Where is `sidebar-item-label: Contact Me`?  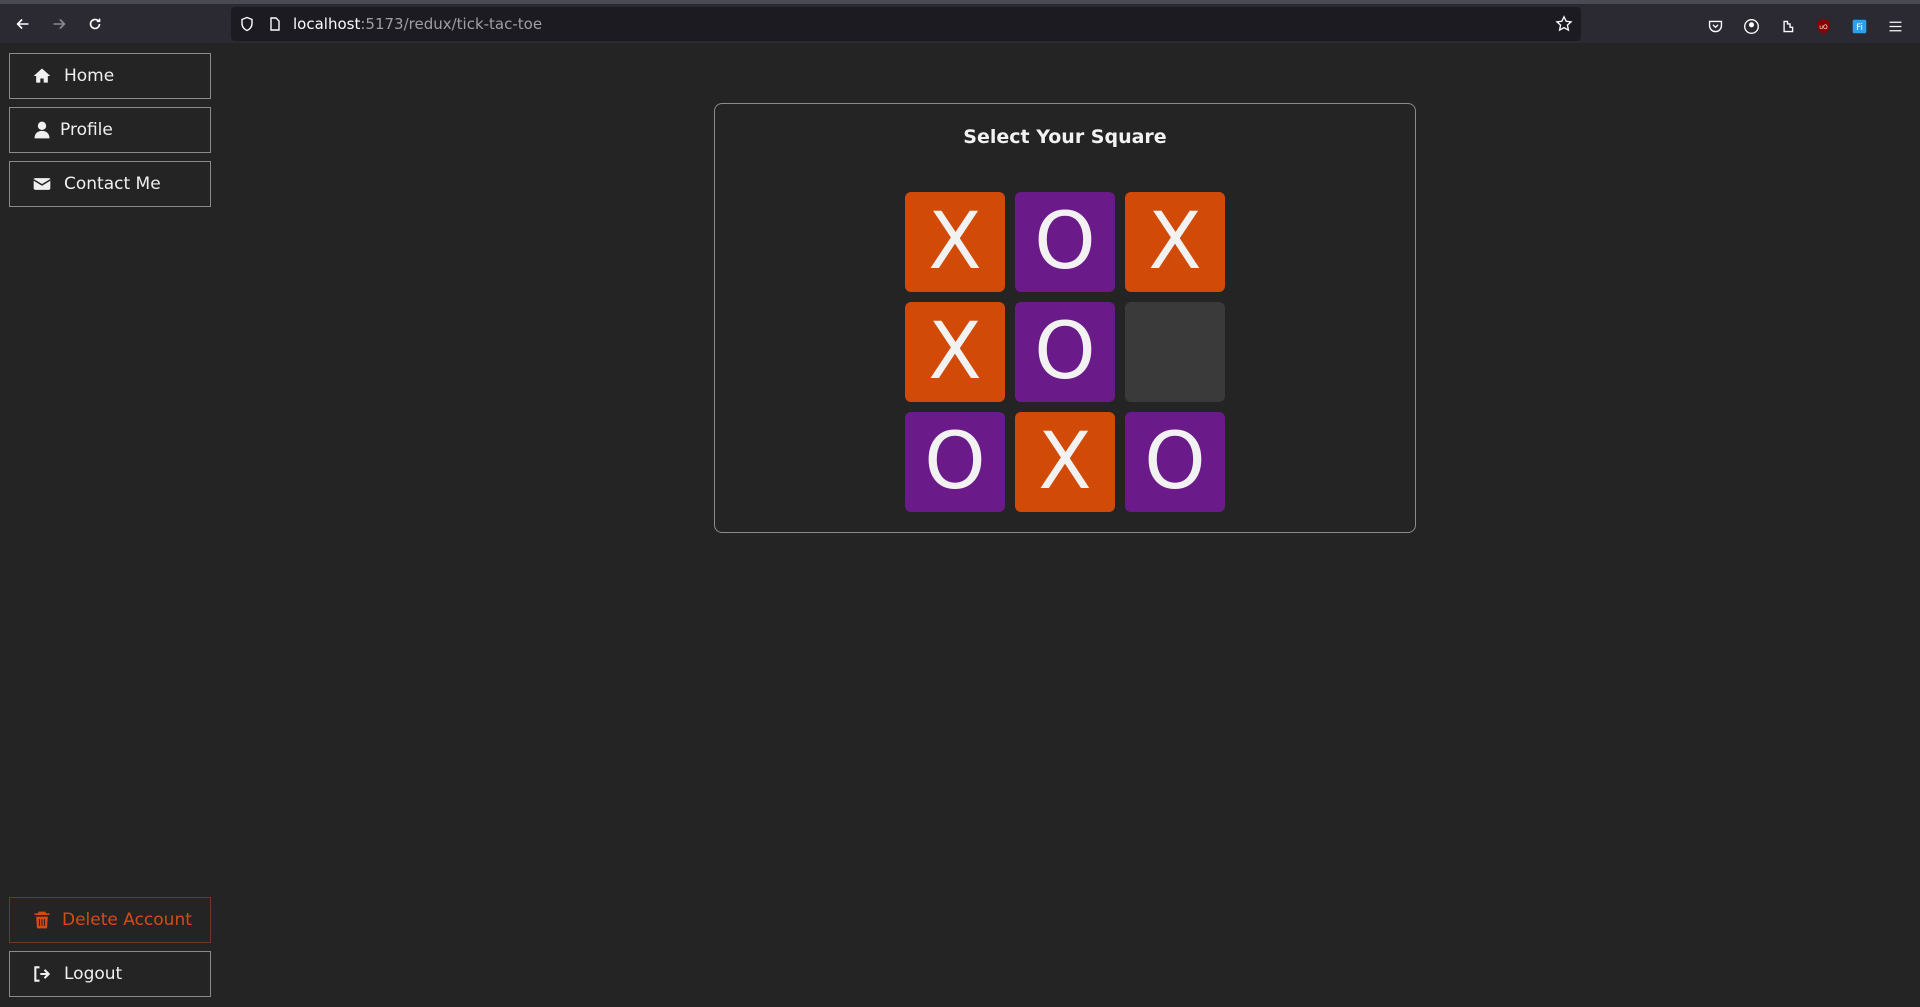
sidebar-item-label: Contact Me is located at coordinates (112, 184).